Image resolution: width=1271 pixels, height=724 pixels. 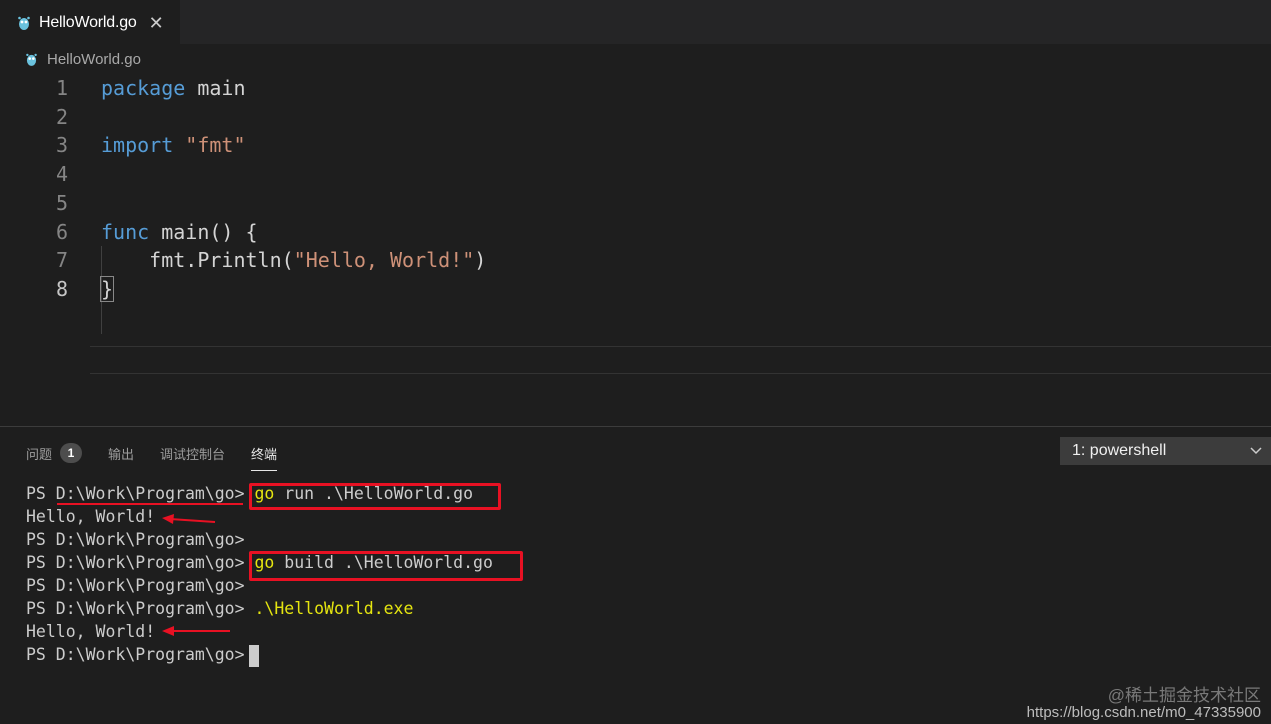 I want to click on code-token: () {, so click(x=233, y=231).